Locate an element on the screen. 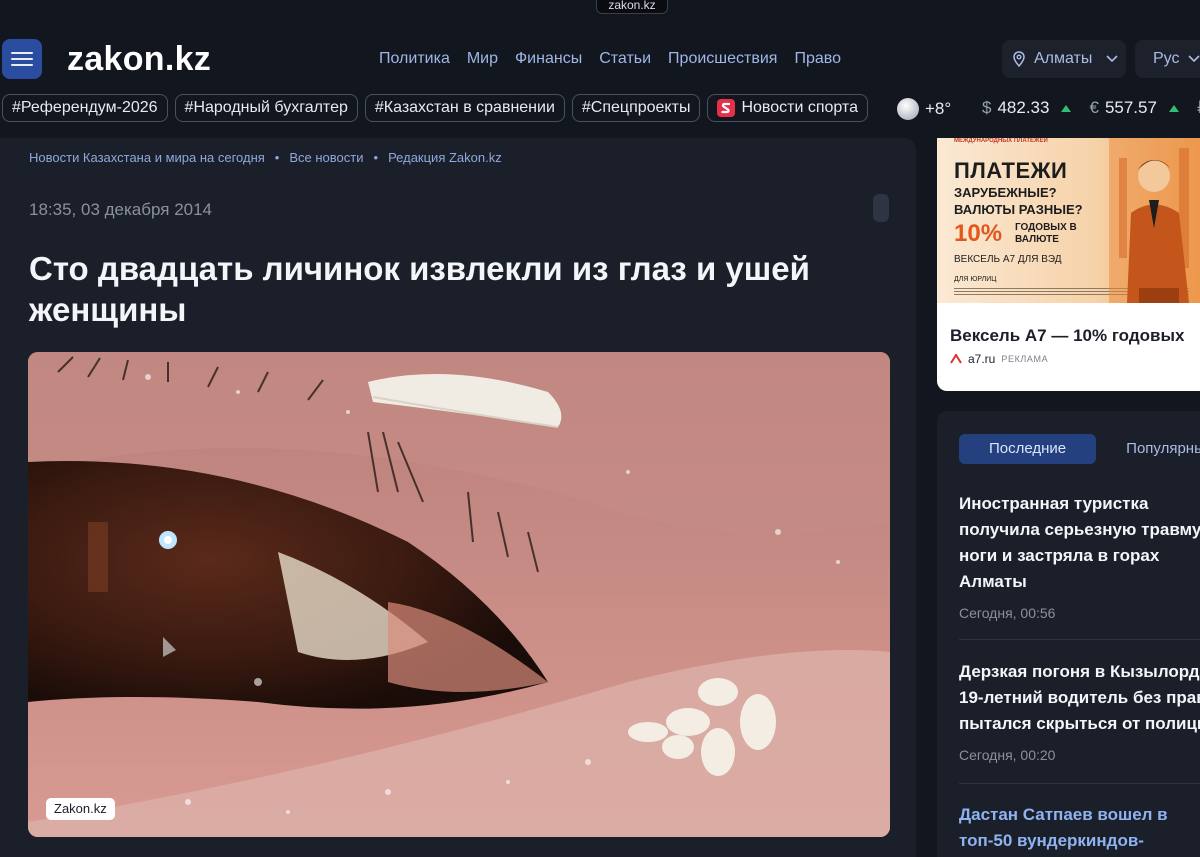  moon-icon is located at coordinates (908, 109).